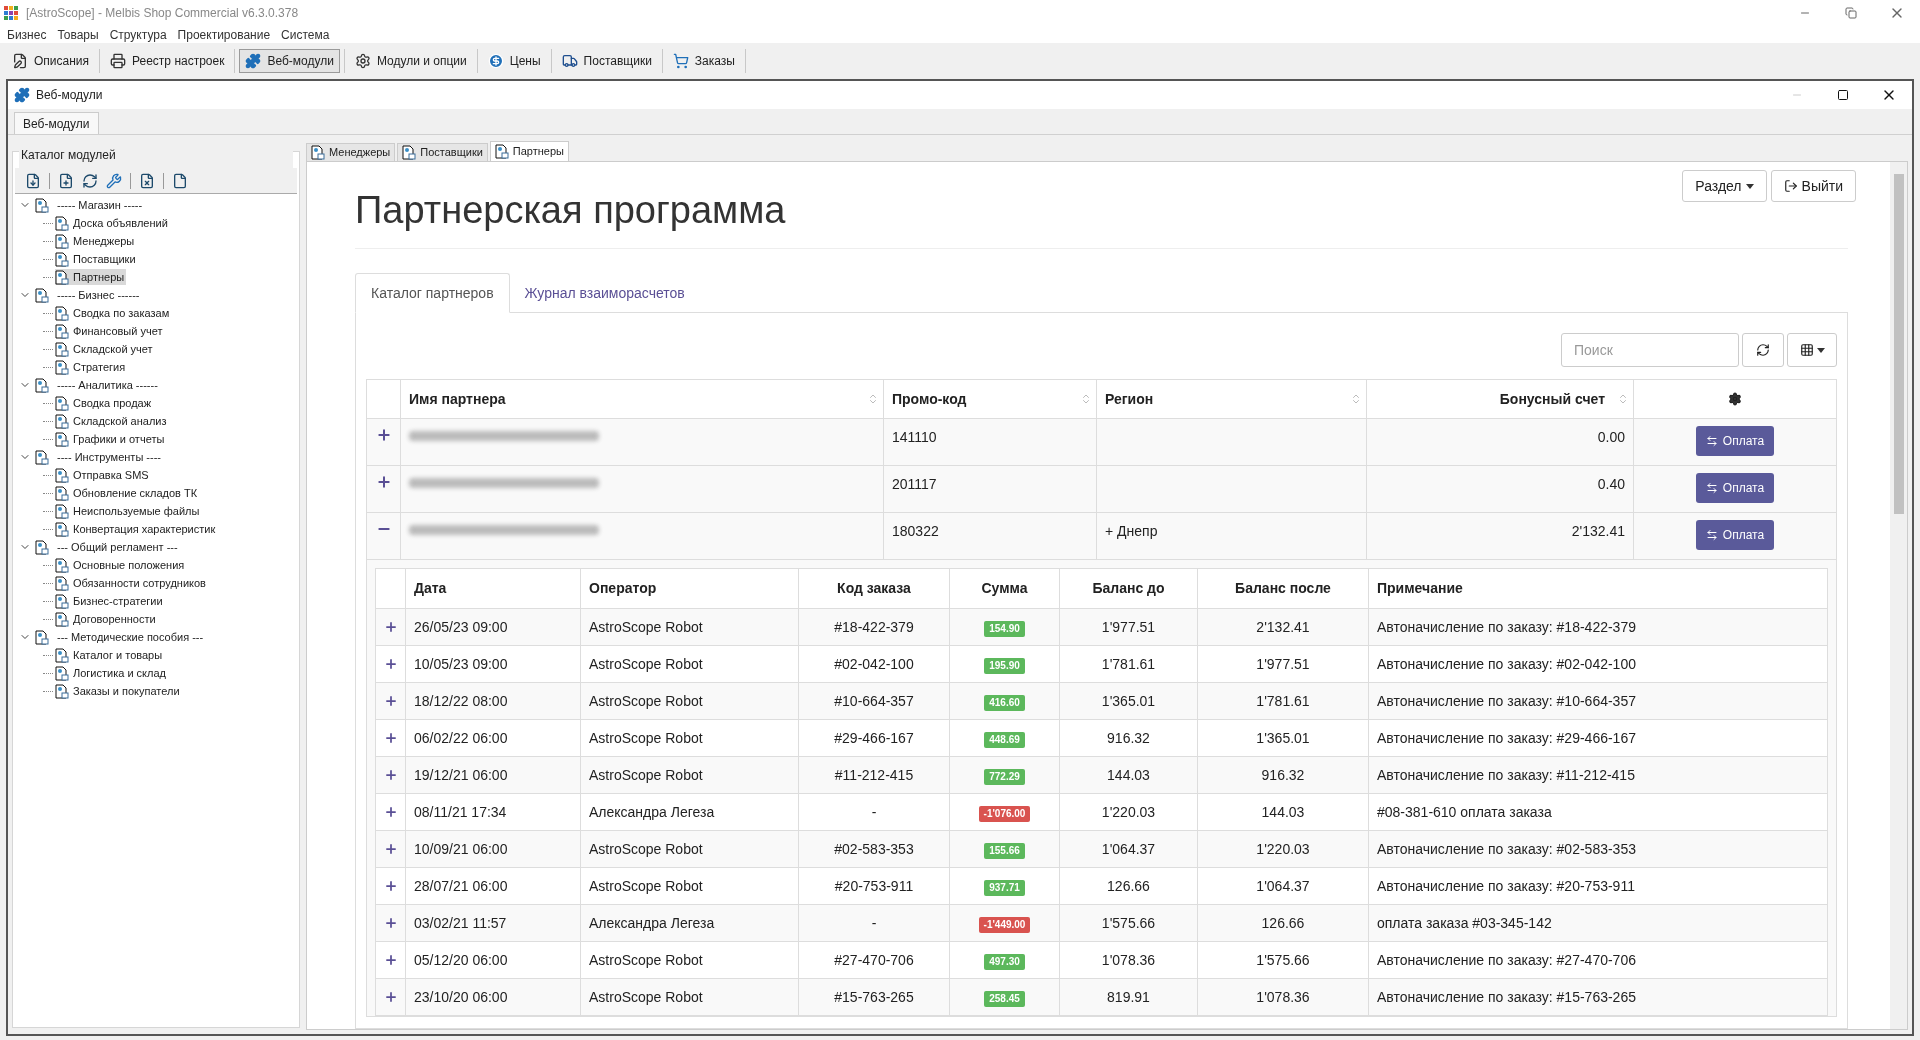  I want to click on tree-item: Бизнес-стратегии, so click(110, 601).